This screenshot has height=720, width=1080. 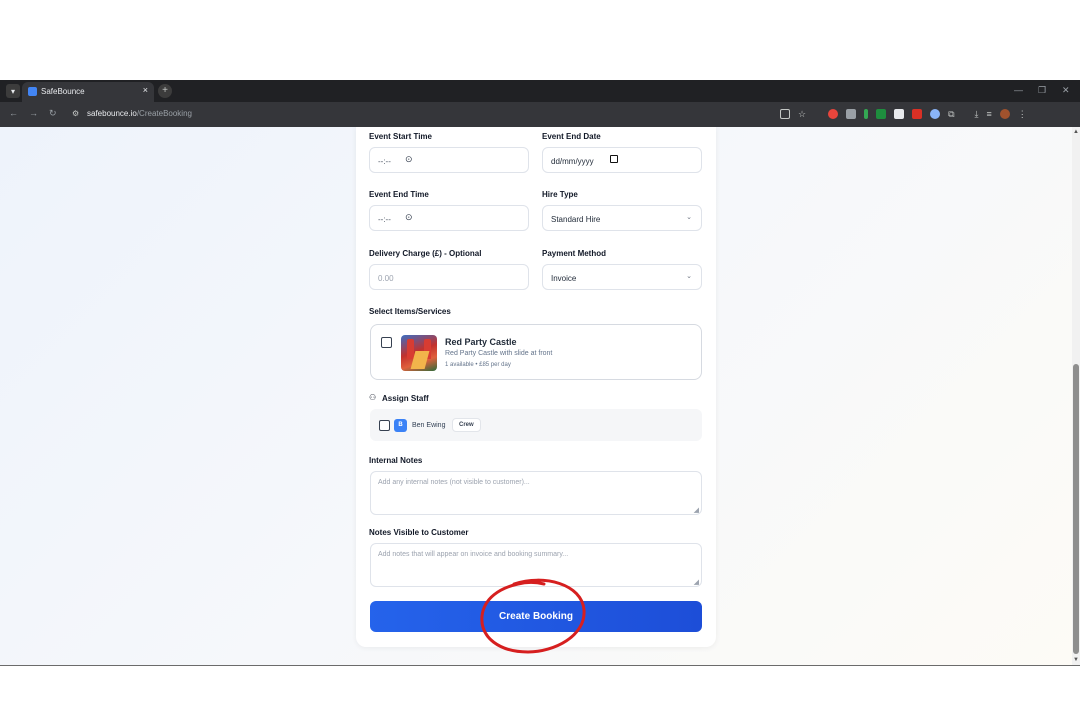 What do you see at coordinates (899, 114) in the screenshot?
I see `extension-white-icon` at bounding box center [899, 114].